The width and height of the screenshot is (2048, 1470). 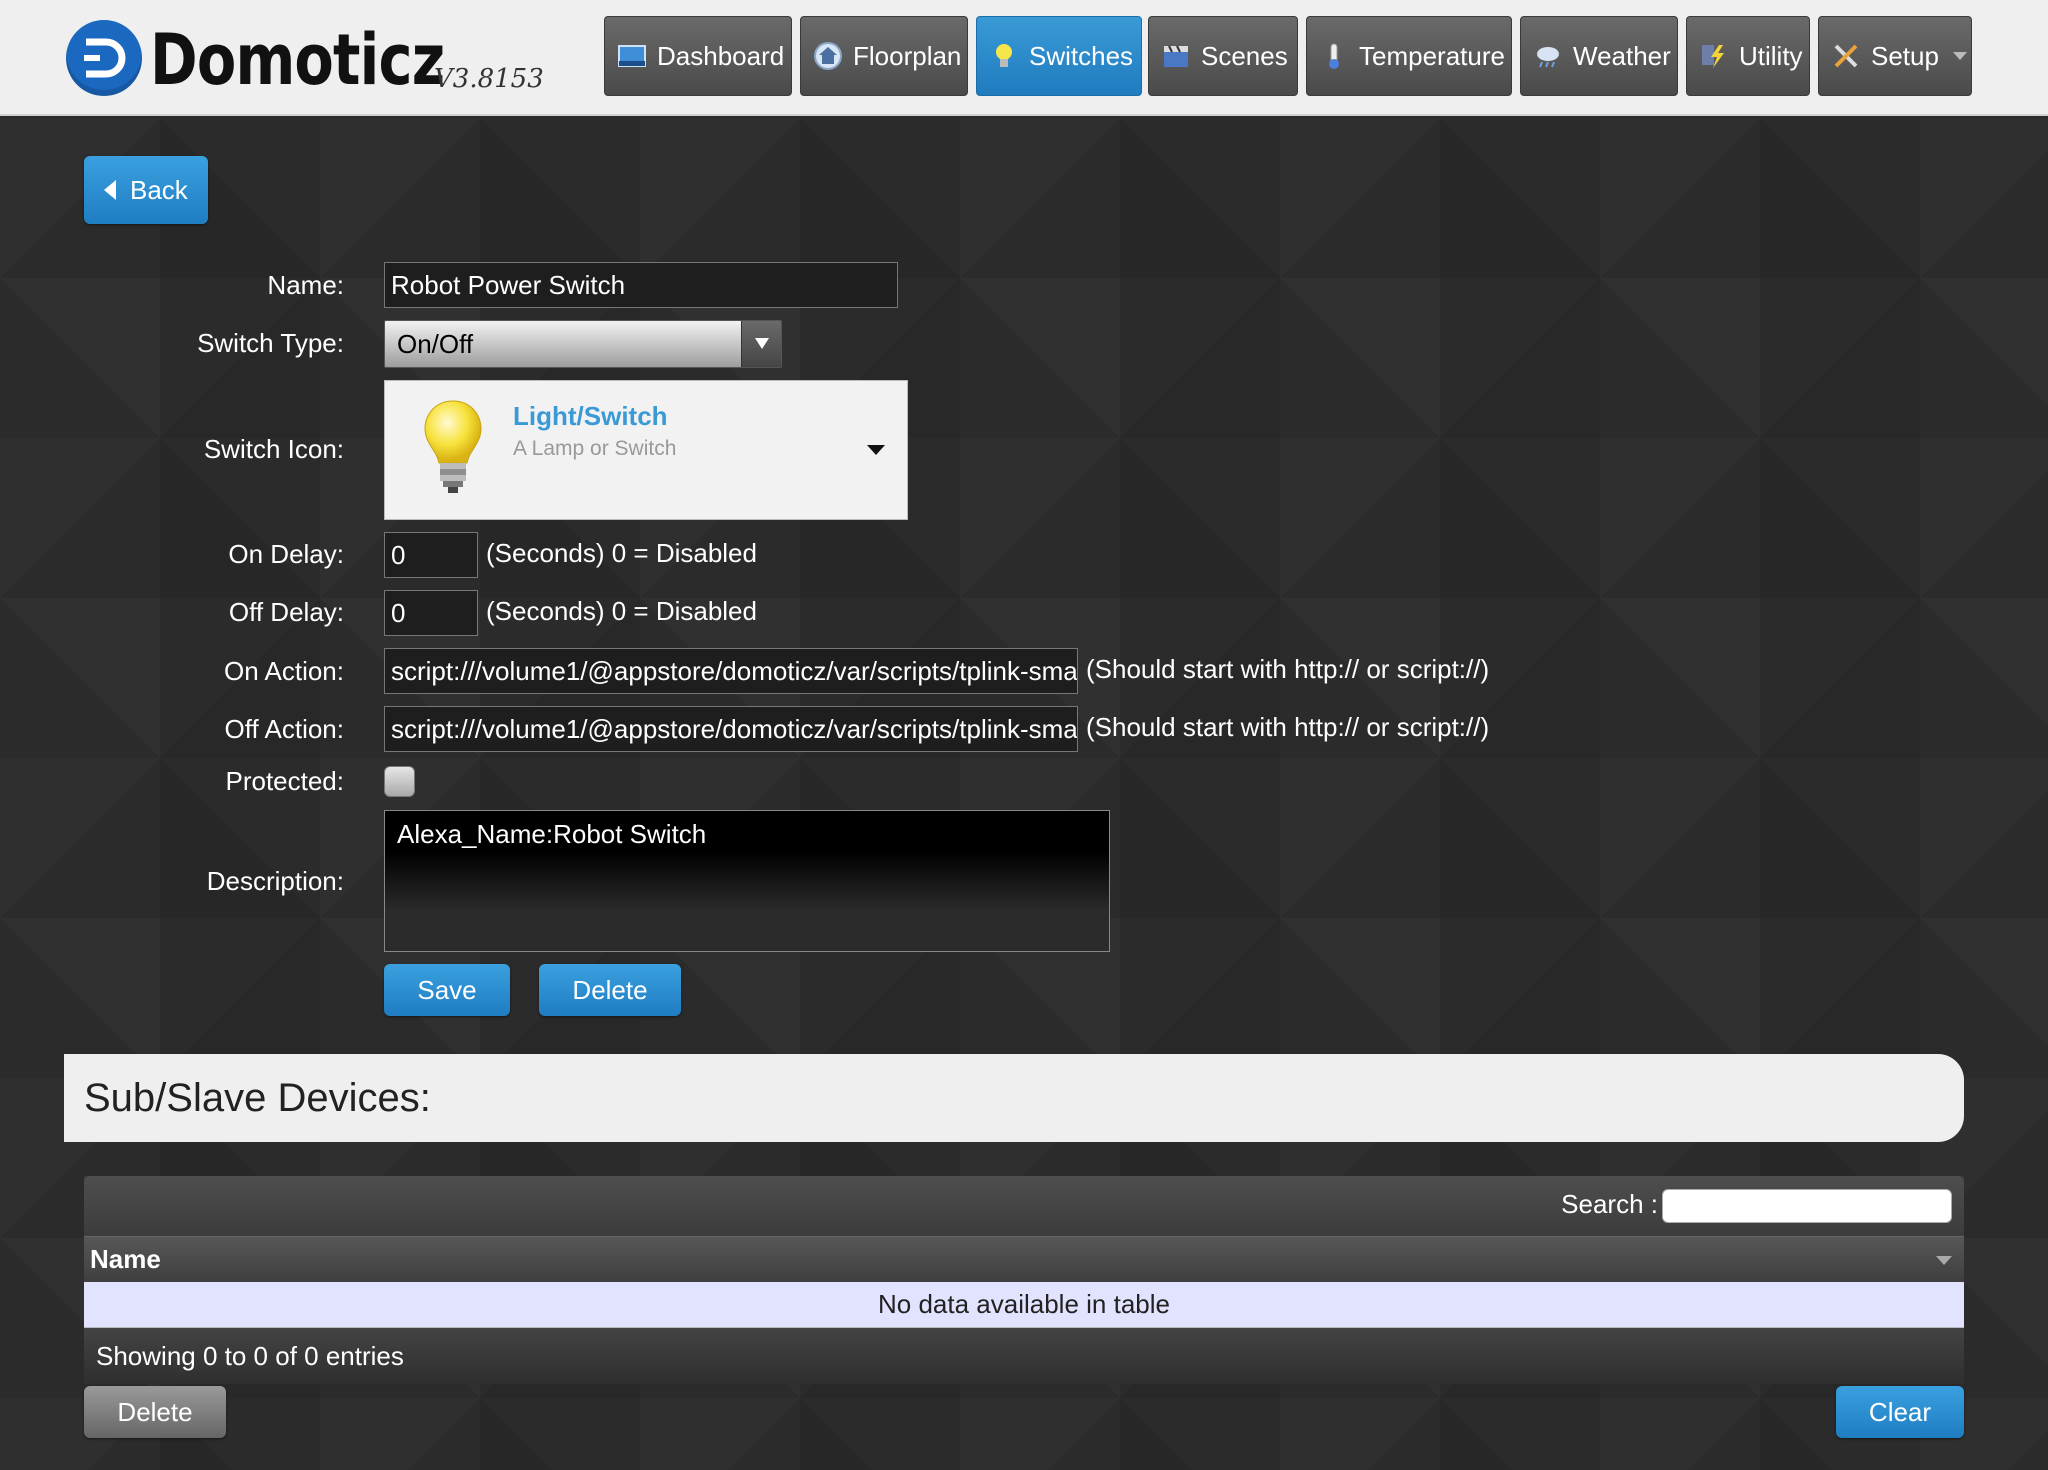 What do you see at coordinates (1024, 1259) in the screenshot?
I see `column-header-name: Name` at bounding box center [1024, 1259].